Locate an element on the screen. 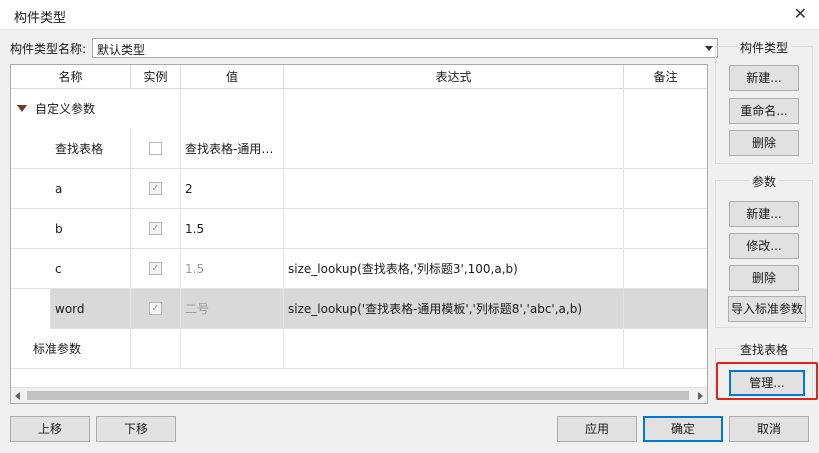 Image resolution: width=819 pixels, height=453 pixels. red-highlight-box is located at coordinates (767, 381).